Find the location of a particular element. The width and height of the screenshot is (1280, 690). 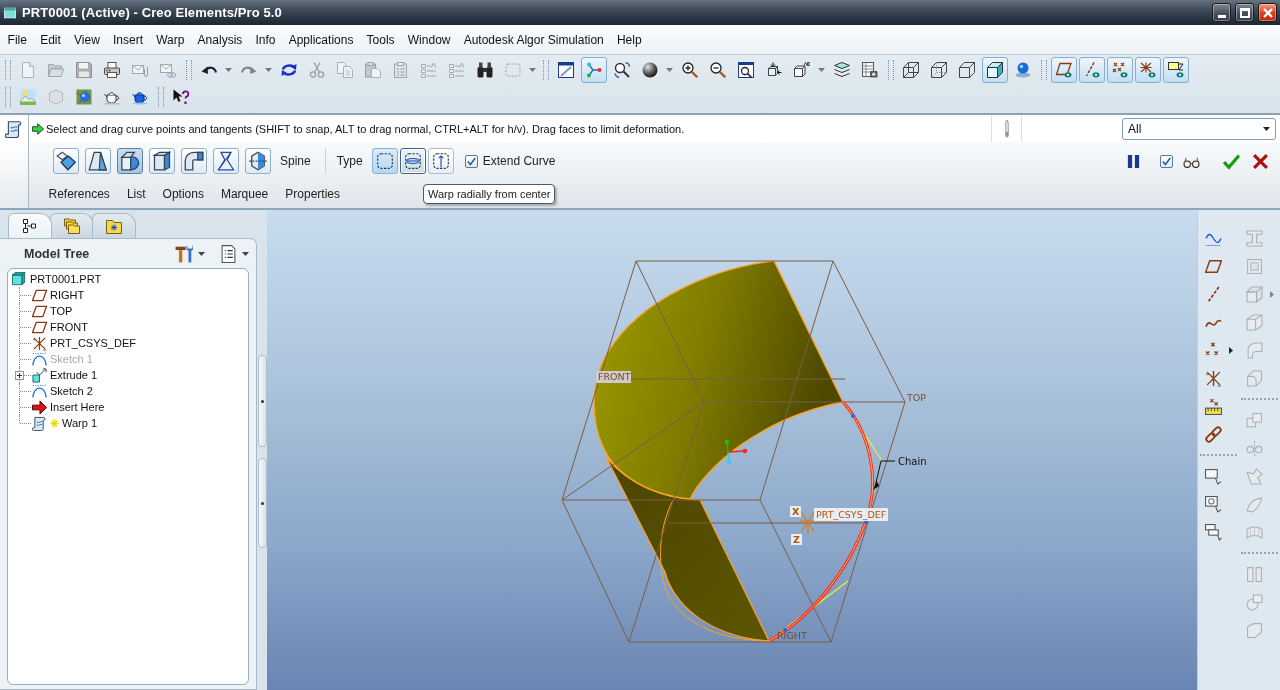

datum-label: RIGHT is located at coordinates (792, 635).